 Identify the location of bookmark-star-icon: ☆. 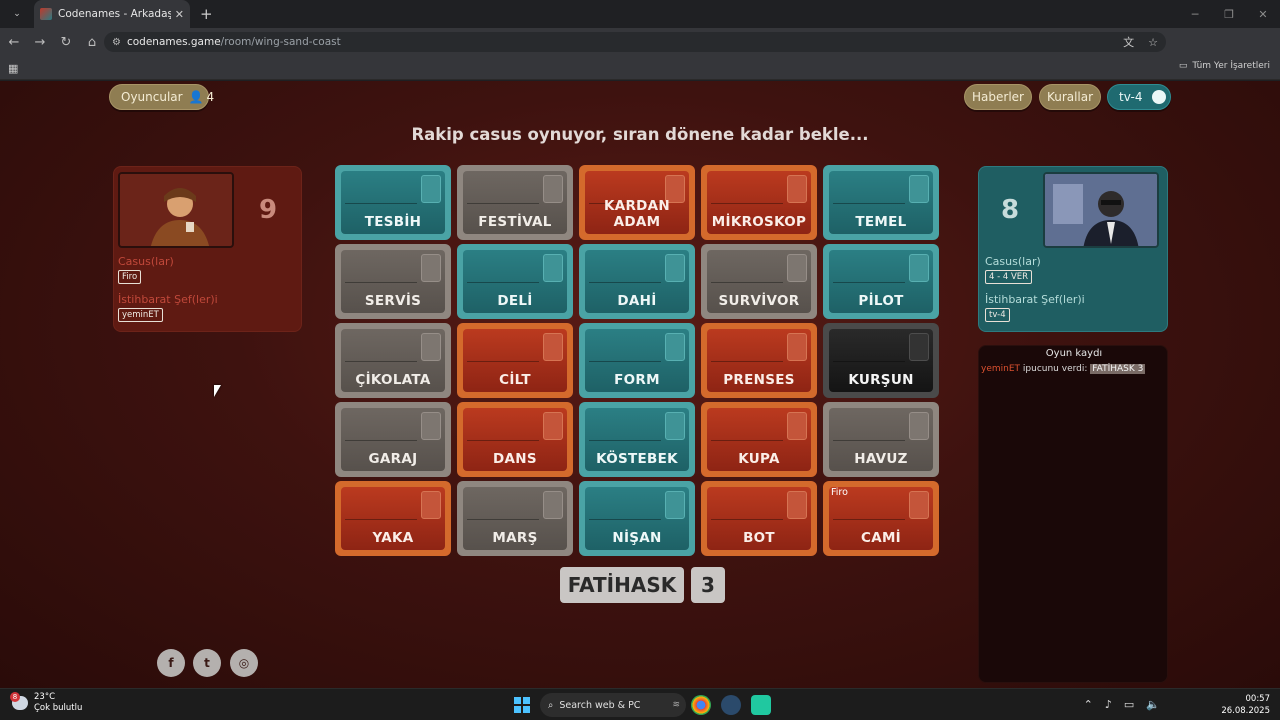
(1153, 42).